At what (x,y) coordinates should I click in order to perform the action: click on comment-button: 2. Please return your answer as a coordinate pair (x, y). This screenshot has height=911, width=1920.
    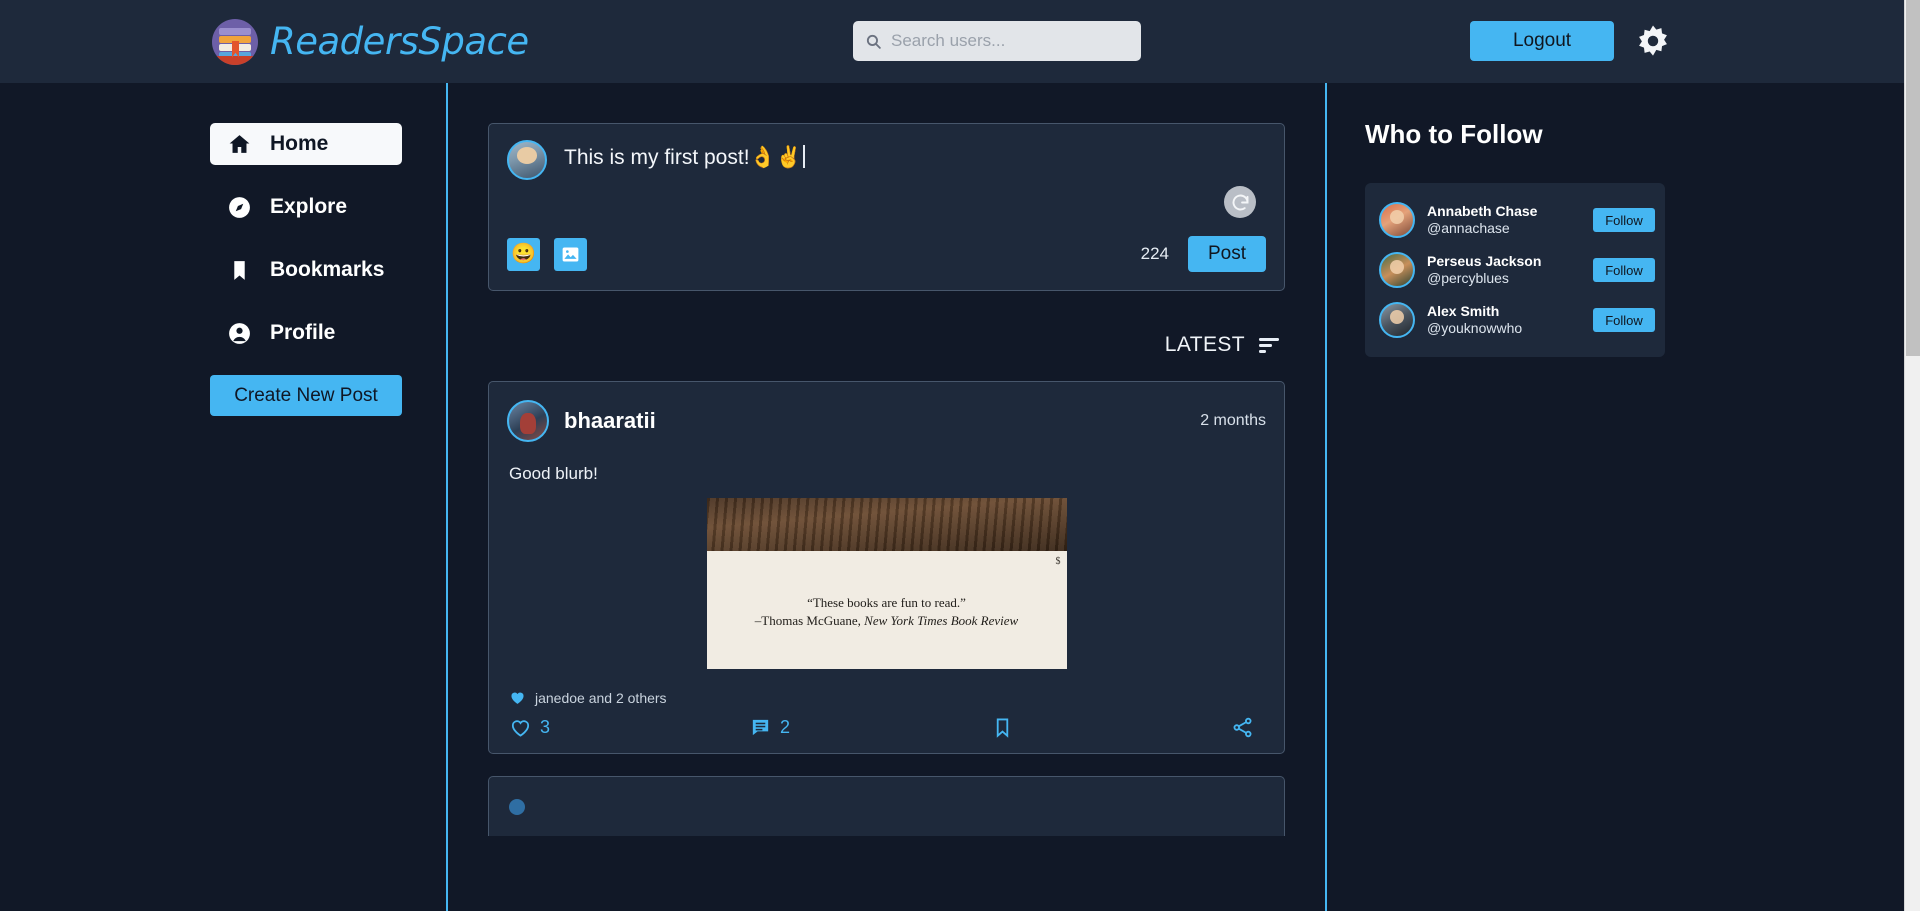
    Looking at the image, I should click on (769, 727).